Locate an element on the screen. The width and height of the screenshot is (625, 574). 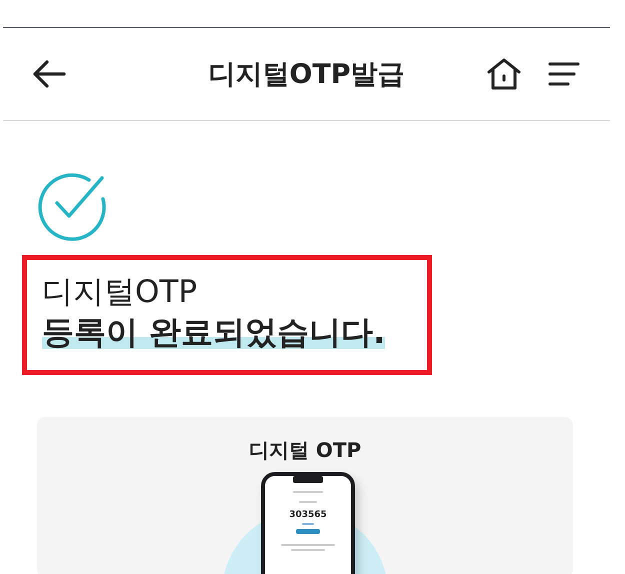
back-arrow-icon is located at coordinates (49, 74).